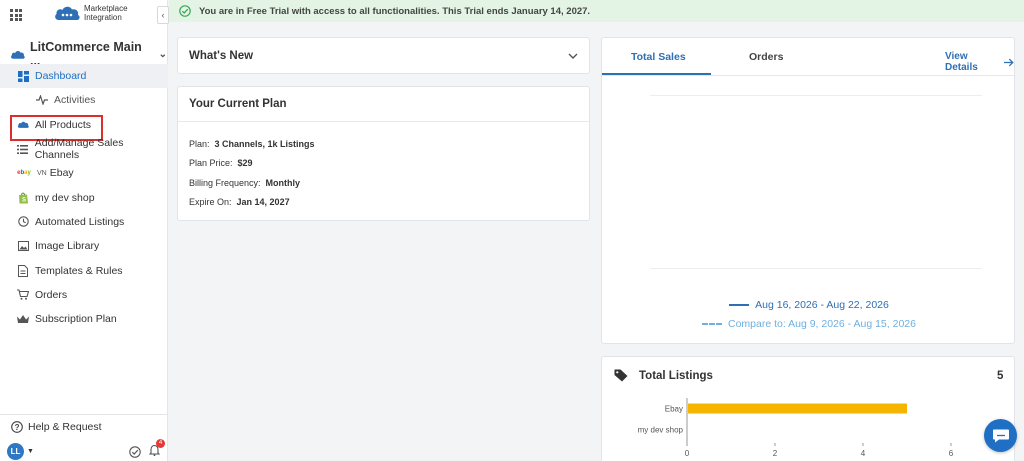 This screenshot has height=461, width=1024. I want to click on plan-row-label: Plan:, so click(199, 143).